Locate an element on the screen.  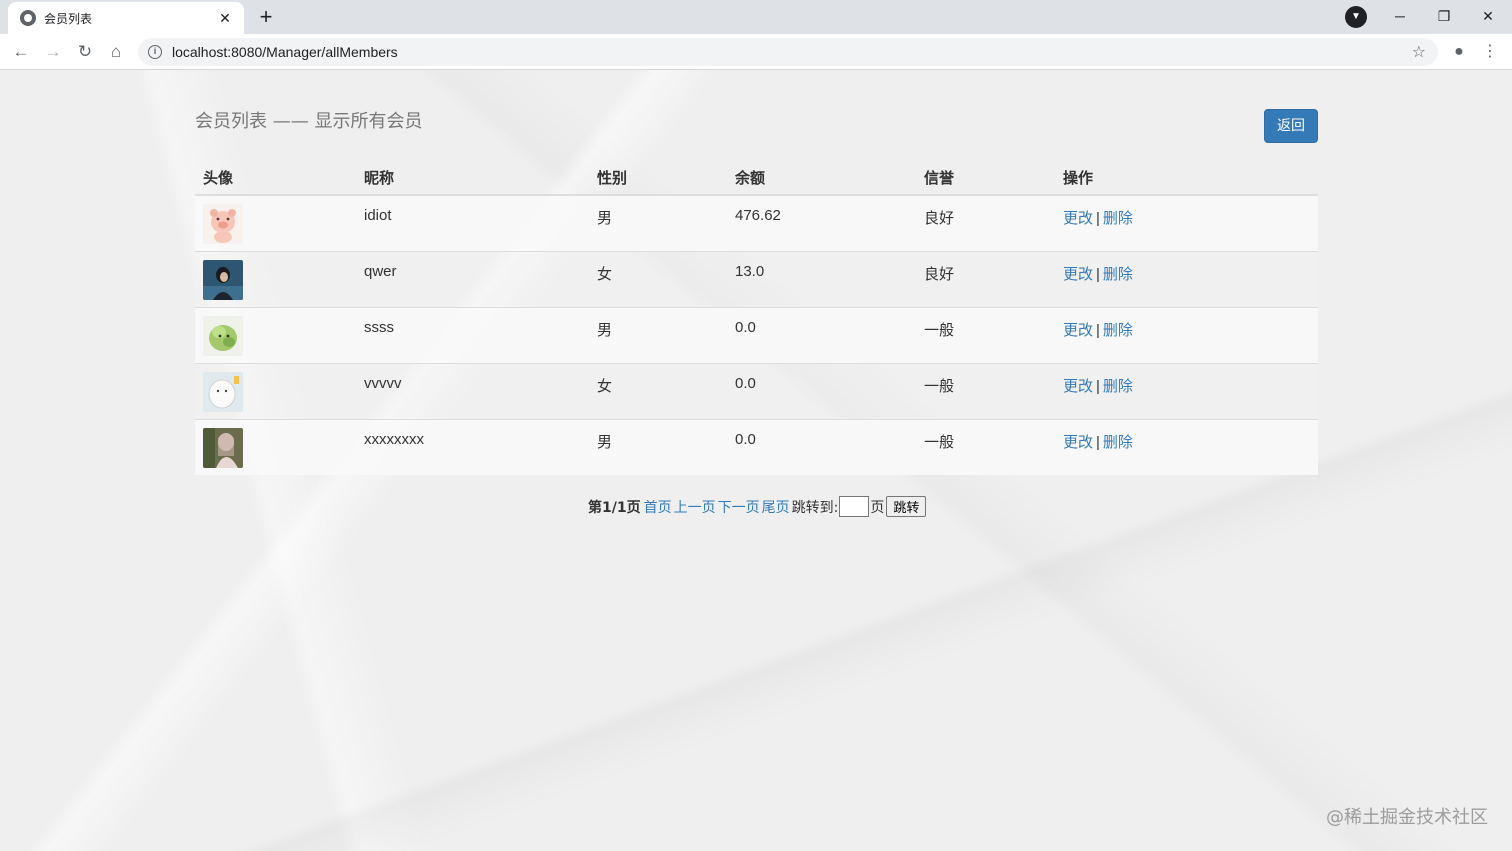
jump-label: 跳转到: is located at coordinates (815, 507).